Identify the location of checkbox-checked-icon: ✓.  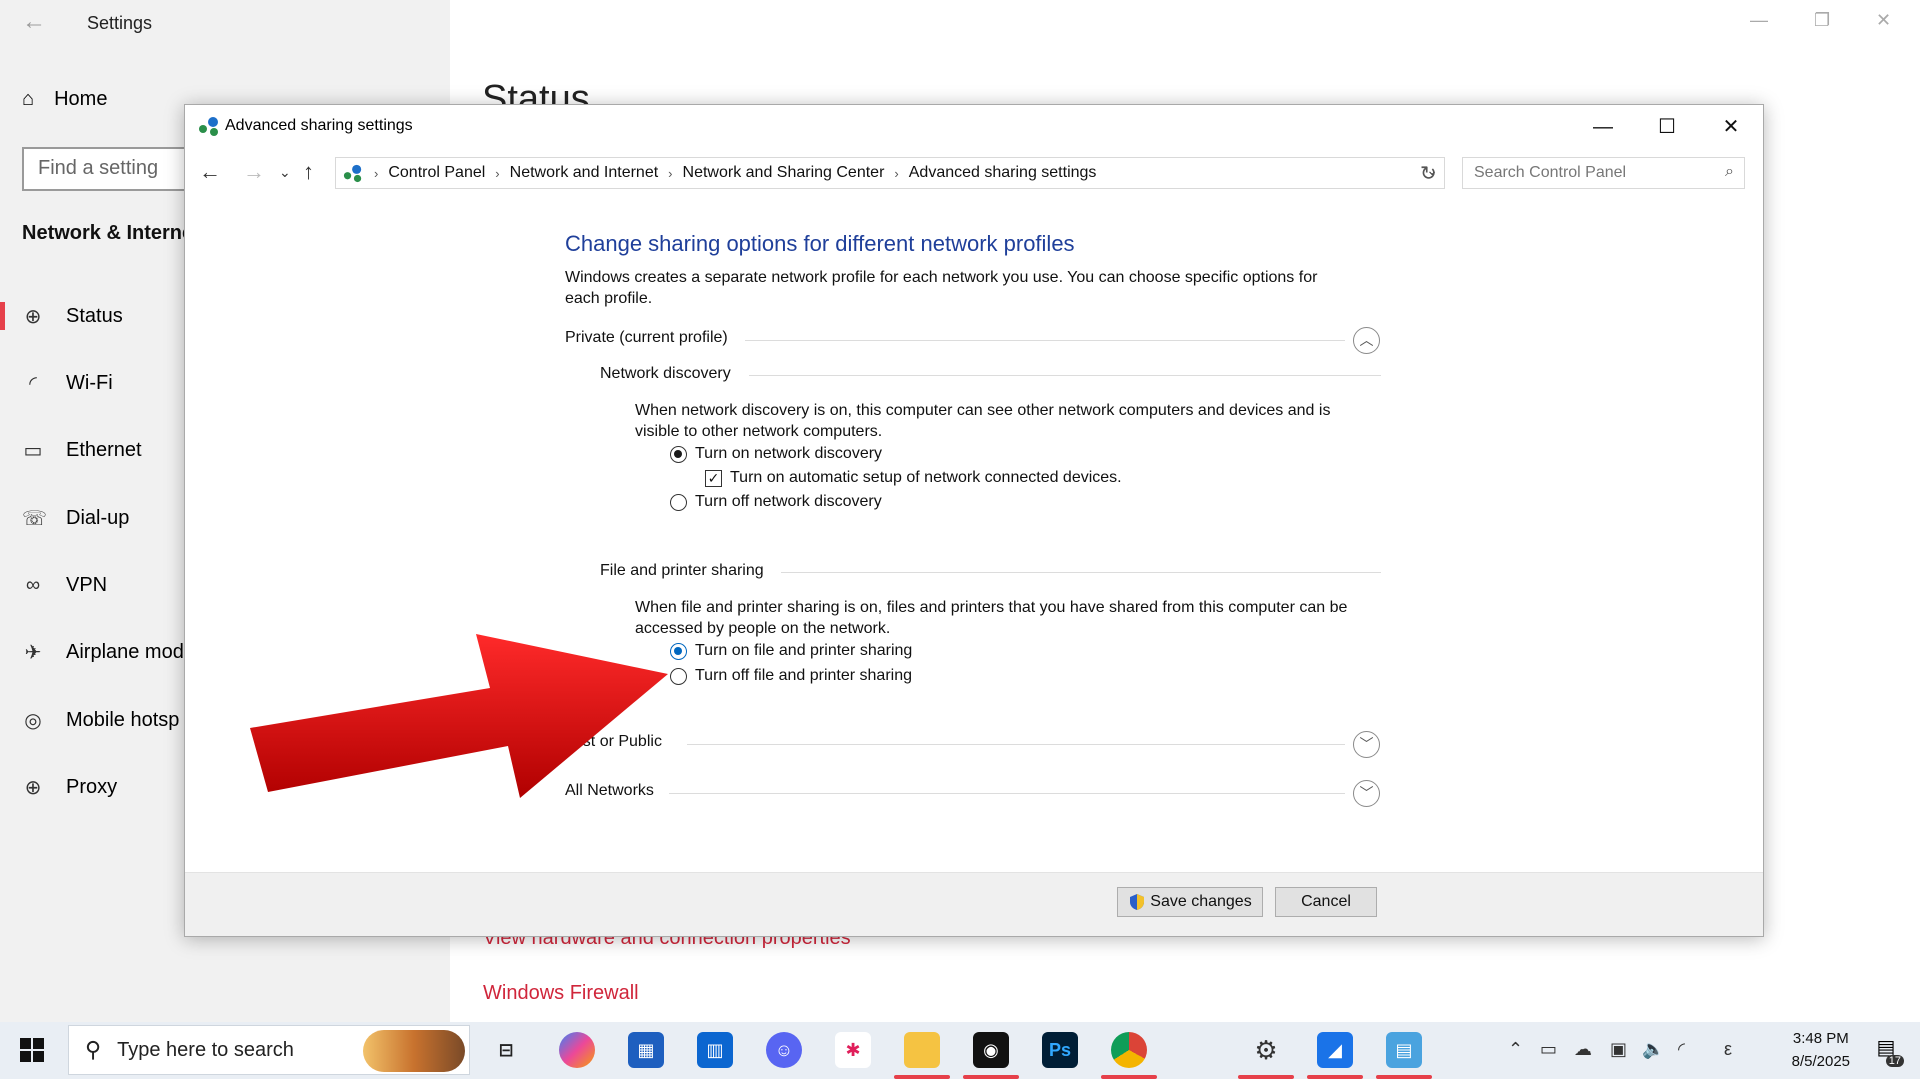
(713, 478).